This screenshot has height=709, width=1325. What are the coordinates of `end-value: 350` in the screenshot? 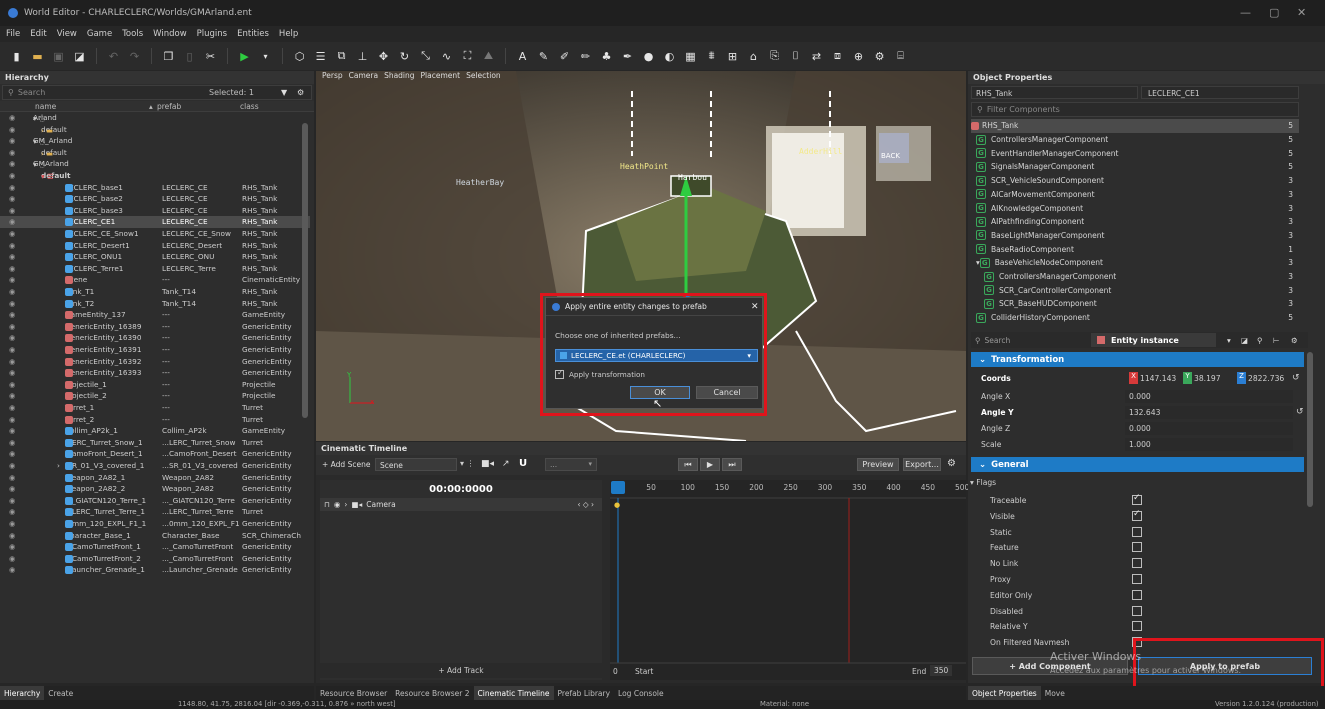 It's located at (941, 670).